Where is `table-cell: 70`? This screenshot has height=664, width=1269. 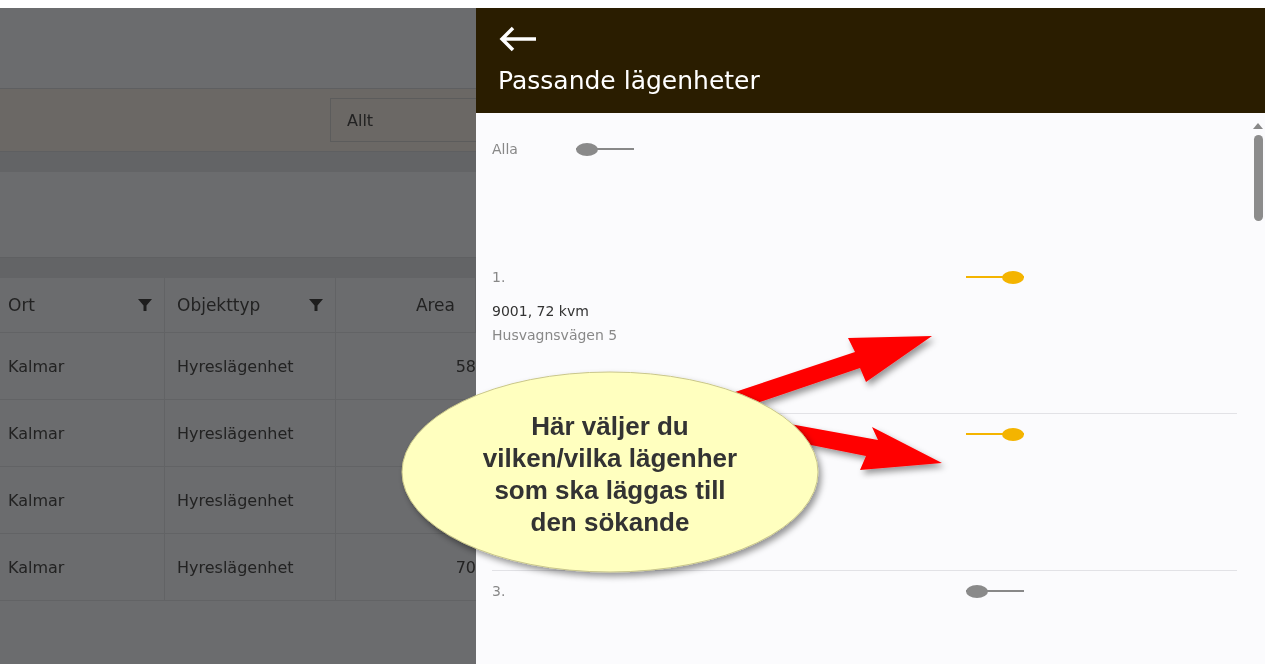
table-cell: 70 is located at coordinates (465, 567).